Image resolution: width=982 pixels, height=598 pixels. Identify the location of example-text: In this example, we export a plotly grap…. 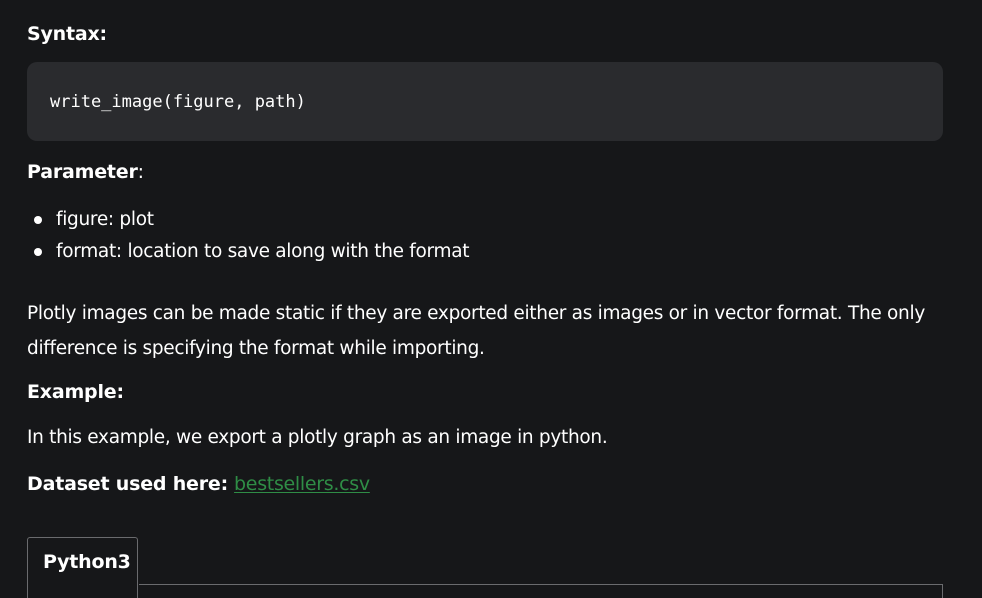
(317, 437).